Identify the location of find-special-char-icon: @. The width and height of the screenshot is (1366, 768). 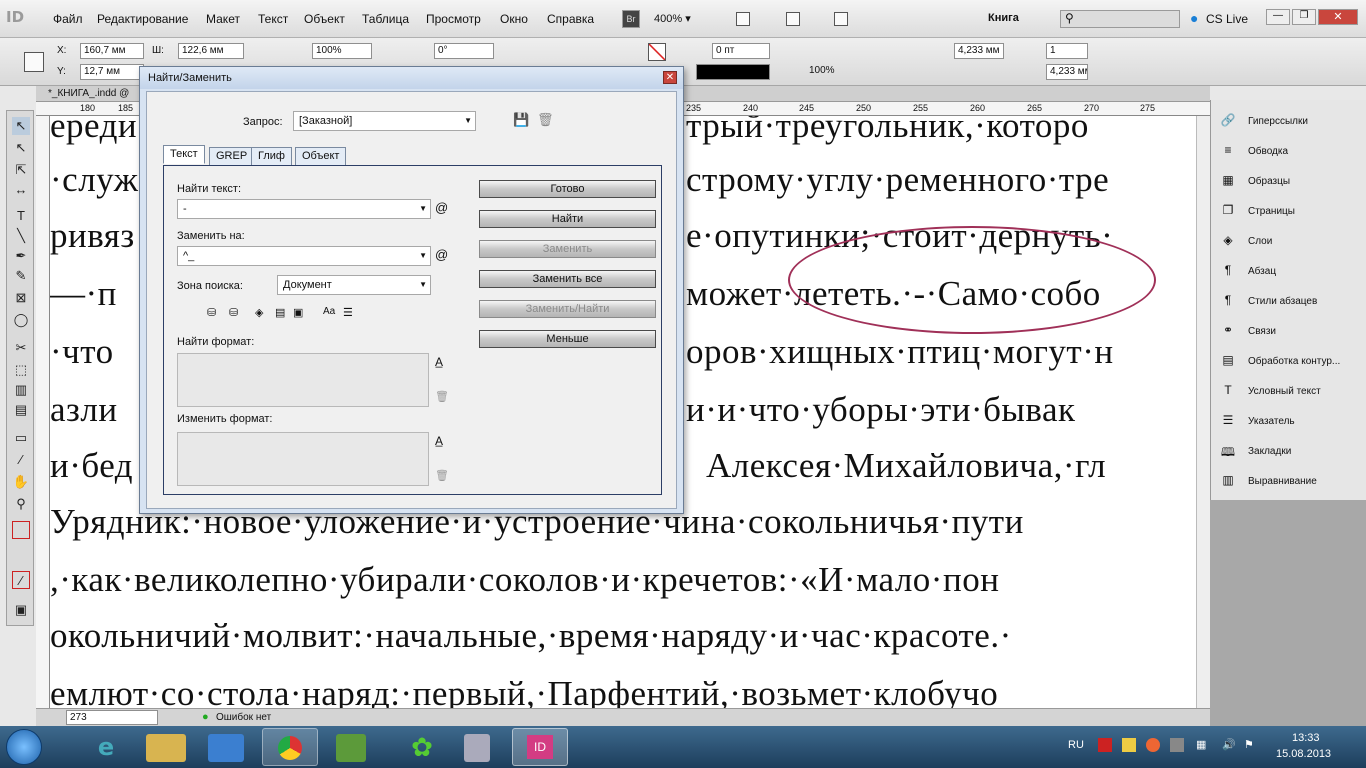
(441, 207).